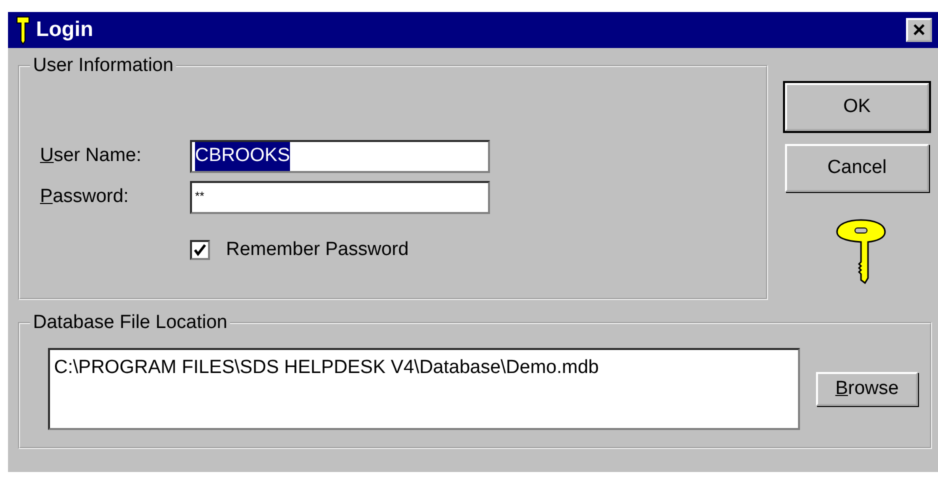 The width and height of the screenshot is (938, 485). What do you see at coordinates (65, 30) in the screenshot?
I see `window-title: Login` at bounding box center [65, 30].